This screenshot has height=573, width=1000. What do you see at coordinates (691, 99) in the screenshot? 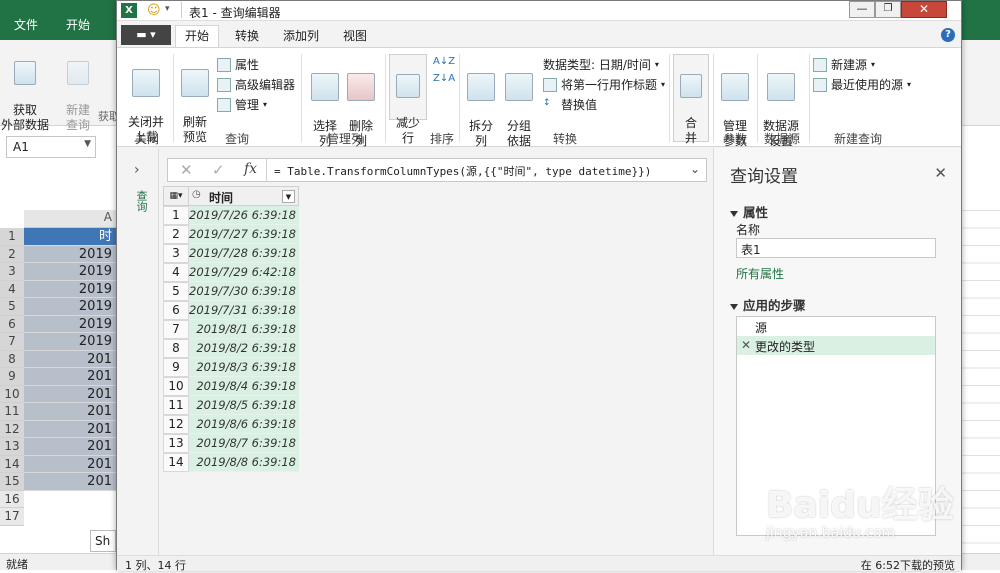
I see `combine-button: 合 并` at bounding box center [691, 99].